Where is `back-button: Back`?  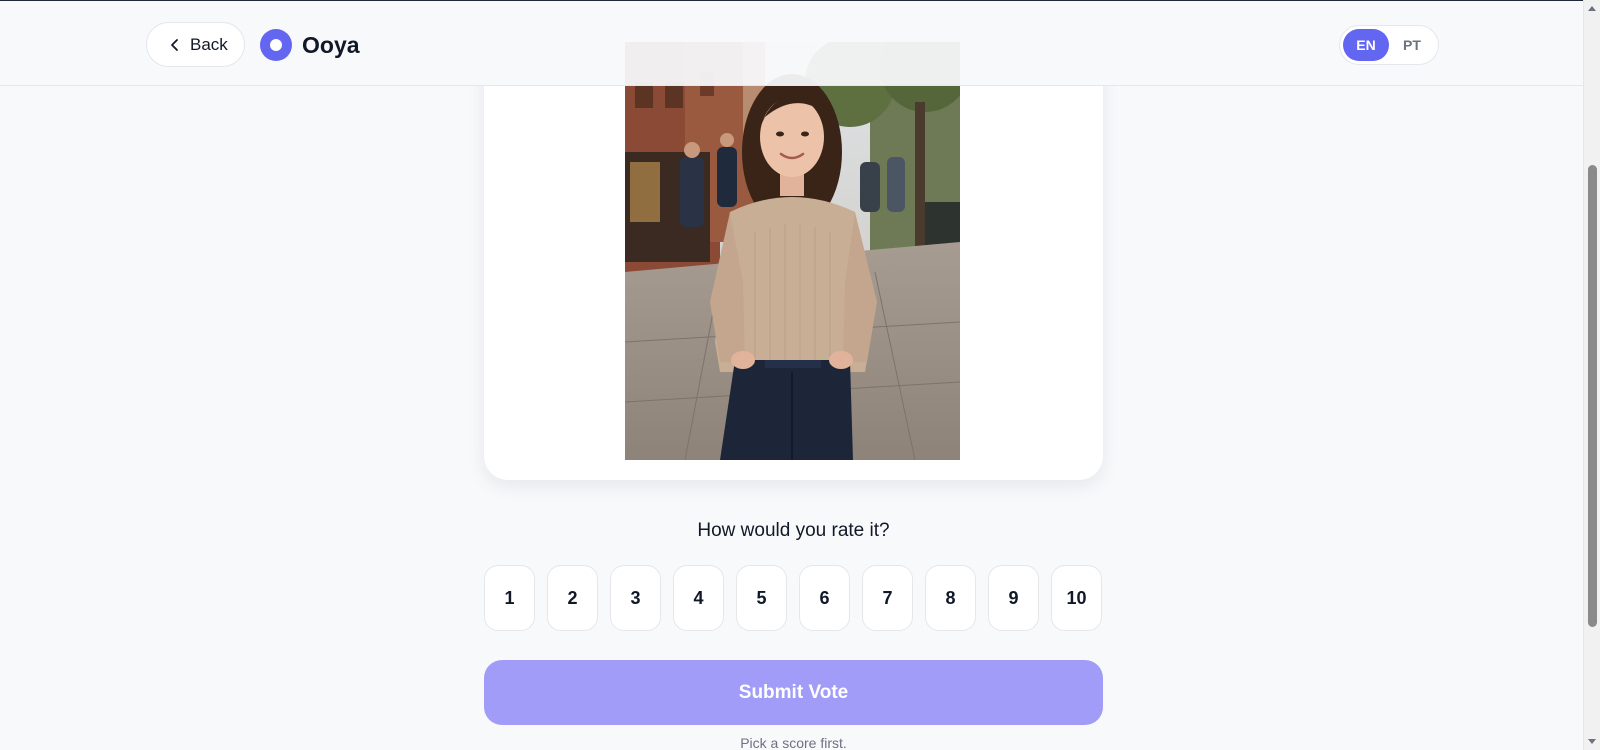 back-button: Back is located at coordinates (195, 44).